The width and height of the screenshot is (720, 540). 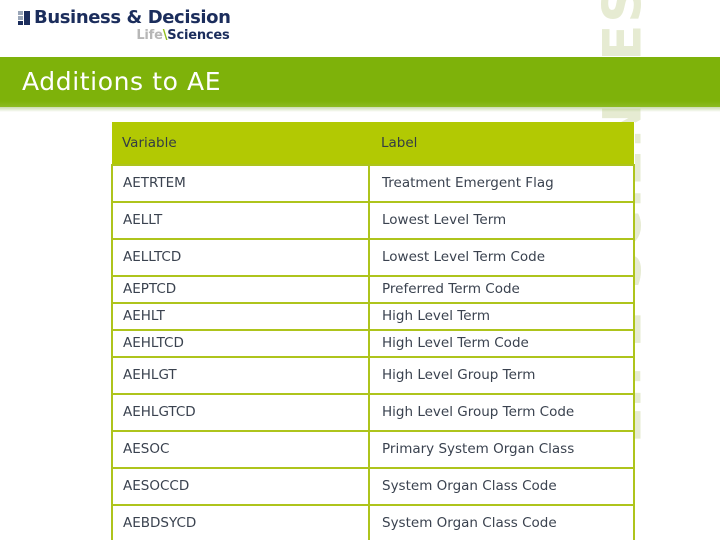 I want to click on table-row: AEHLGT High Level Group Term, so click(x=373, y=375).